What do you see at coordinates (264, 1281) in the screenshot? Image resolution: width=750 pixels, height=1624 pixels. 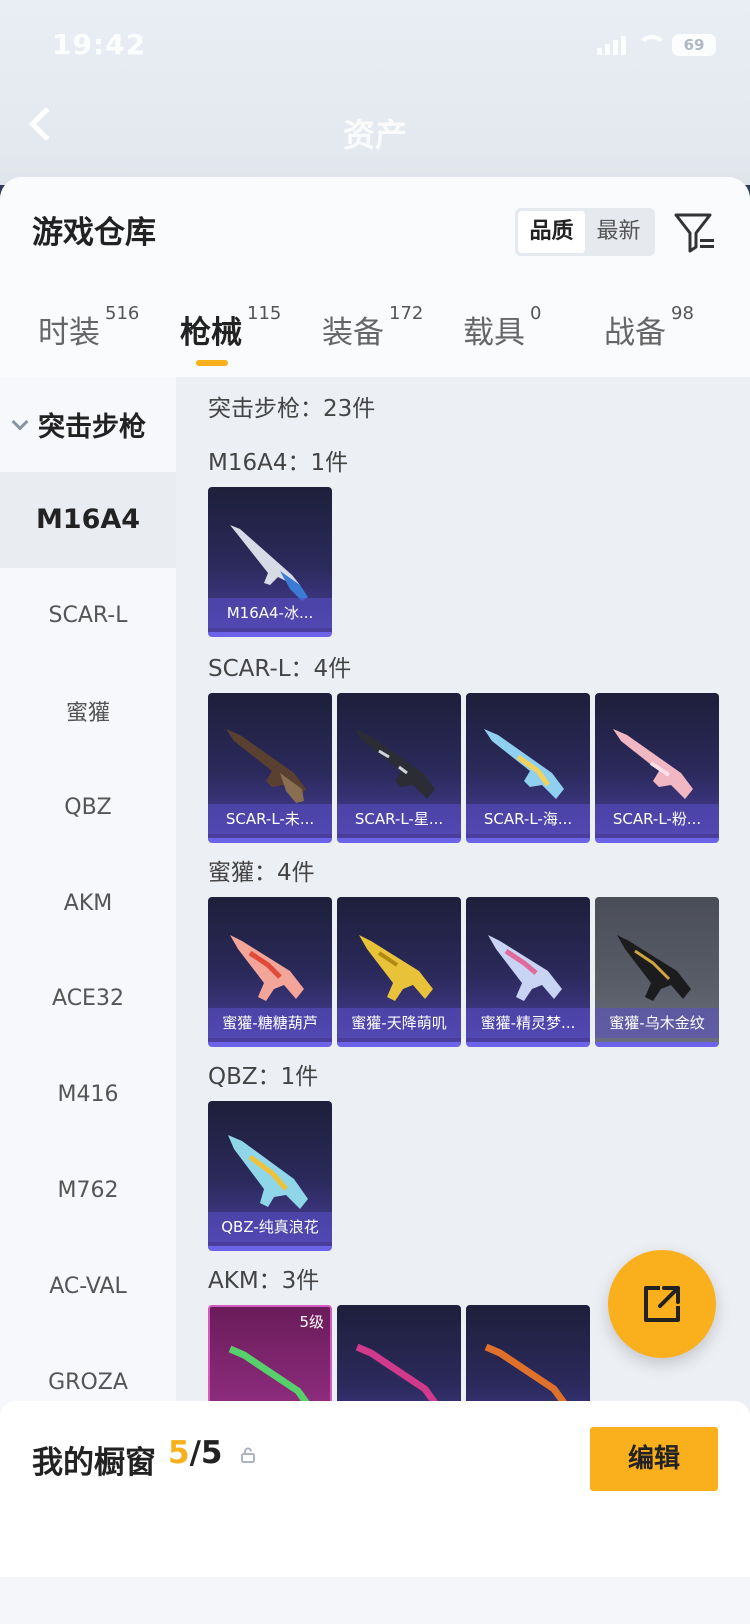 I see `section-title: AKM：3件` at bounding box center [264, 1281].